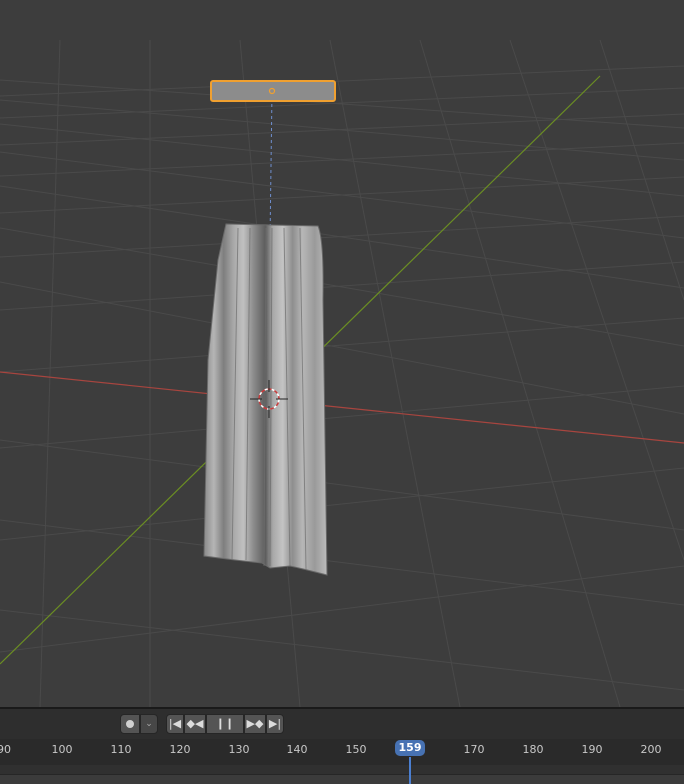 The width and height of the screenshot is (684, 784). What do you see at coordinates (592, 749) in the screenshot?
I see `frame-tick-label: 190` at bounding box center [592, 749].